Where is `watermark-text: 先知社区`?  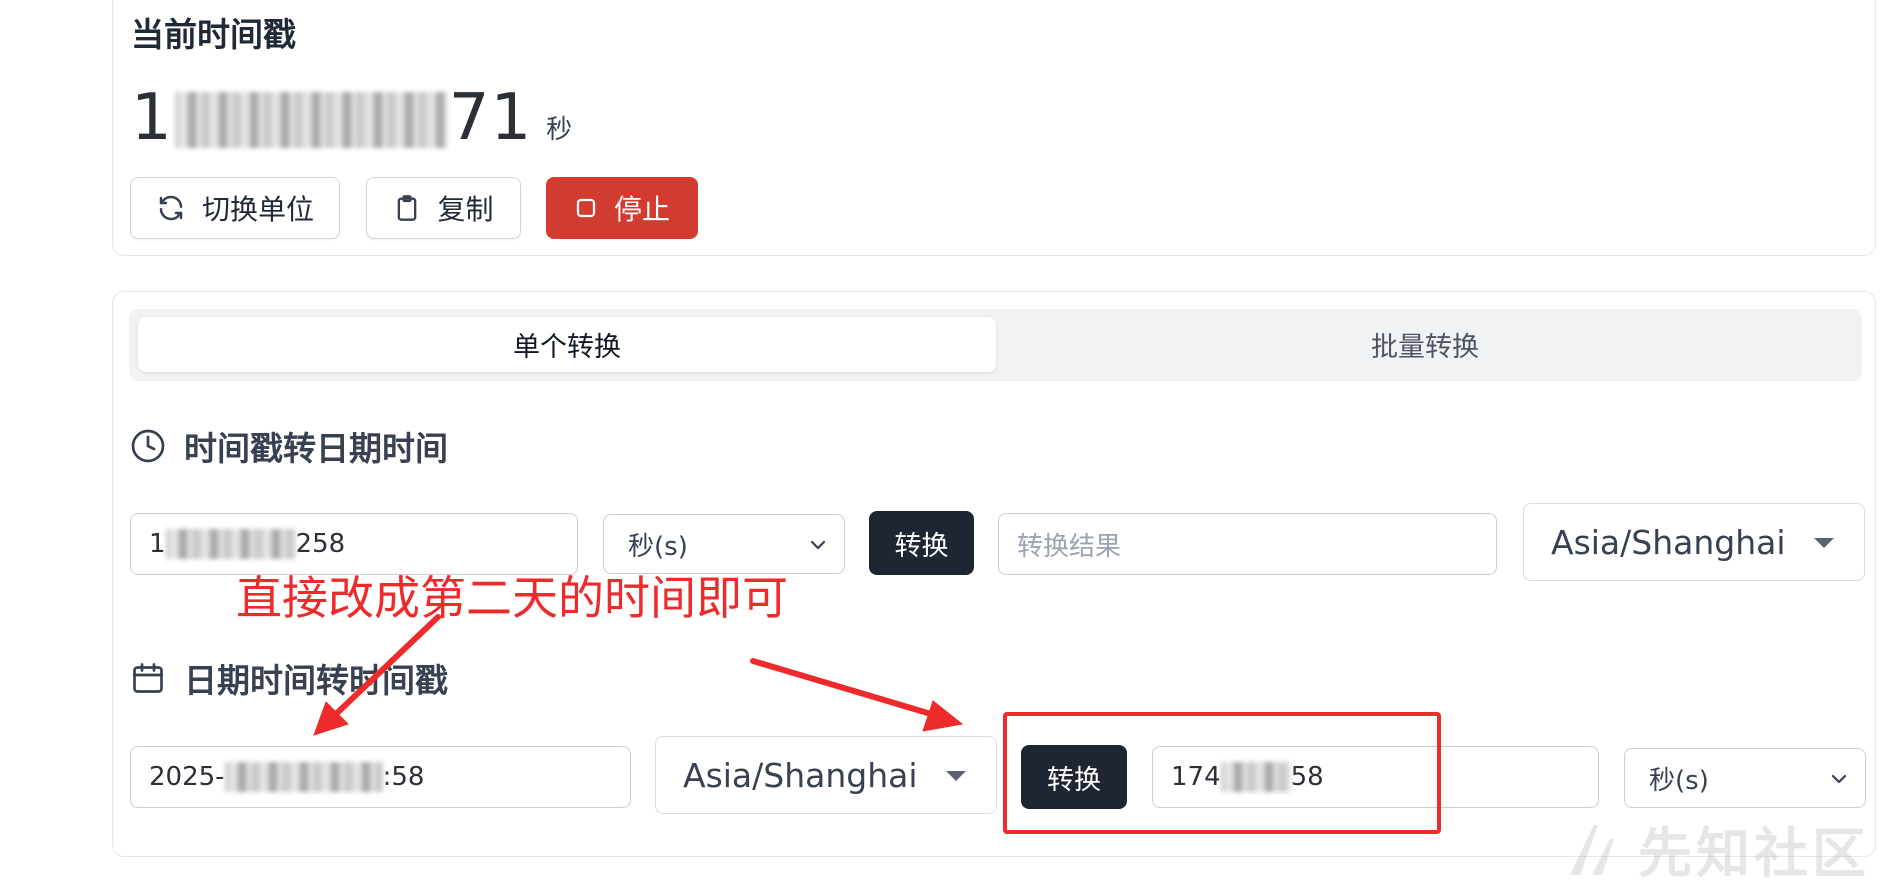
watermark-text: 先知社区 is located at coordinates (1754, 852).